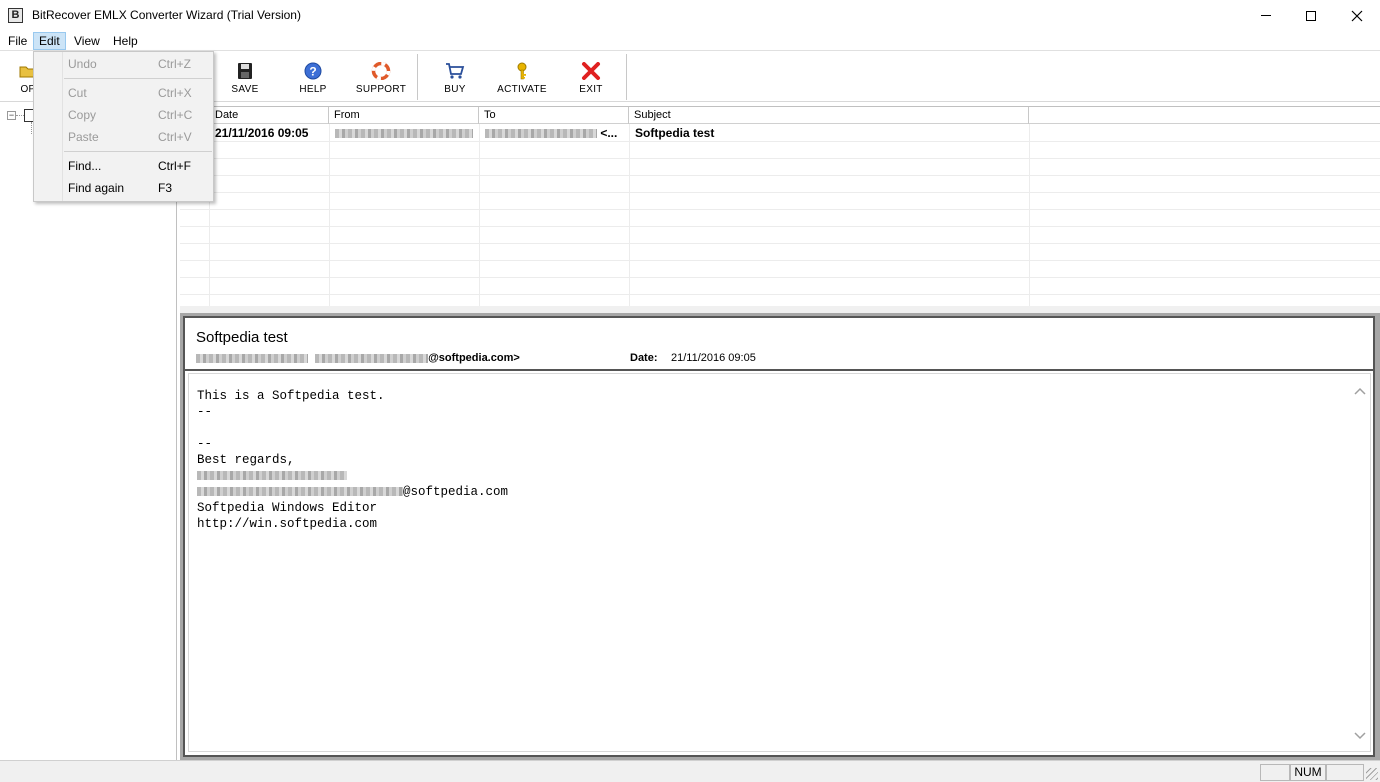 This screenshot has height=782, width=1380. What do you see at coordinates (246, 460) in the screenshot?
I see `body-line: Best regards,` at bounding box center [246, 460].